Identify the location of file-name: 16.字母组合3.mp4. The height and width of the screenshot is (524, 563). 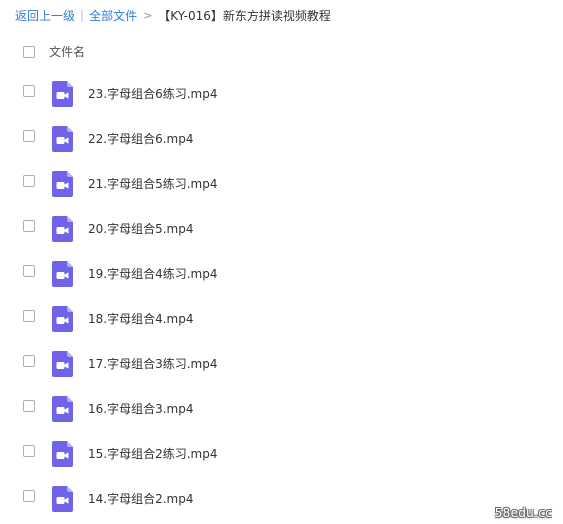
(140, 408).